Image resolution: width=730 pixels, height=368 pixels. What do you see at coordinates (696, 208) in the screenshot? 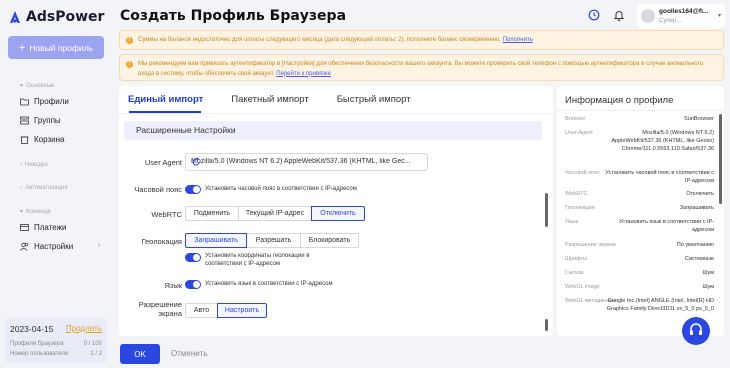
I see `info-value: Запрашивать` at bounding box center [696, 208].